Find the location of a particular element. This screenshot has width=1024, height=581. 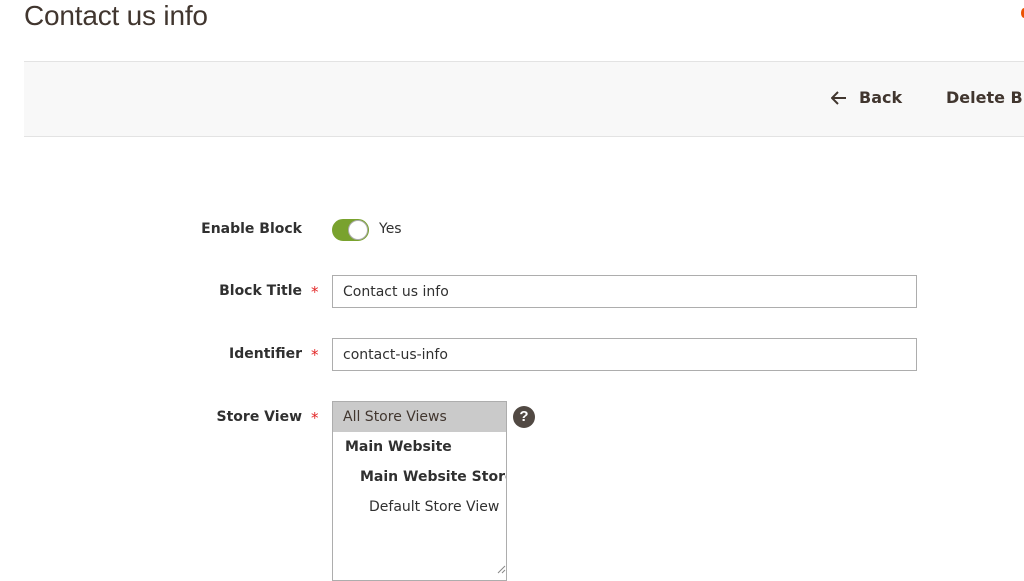

enable-block-toggle is located at coordinates (350, 230).